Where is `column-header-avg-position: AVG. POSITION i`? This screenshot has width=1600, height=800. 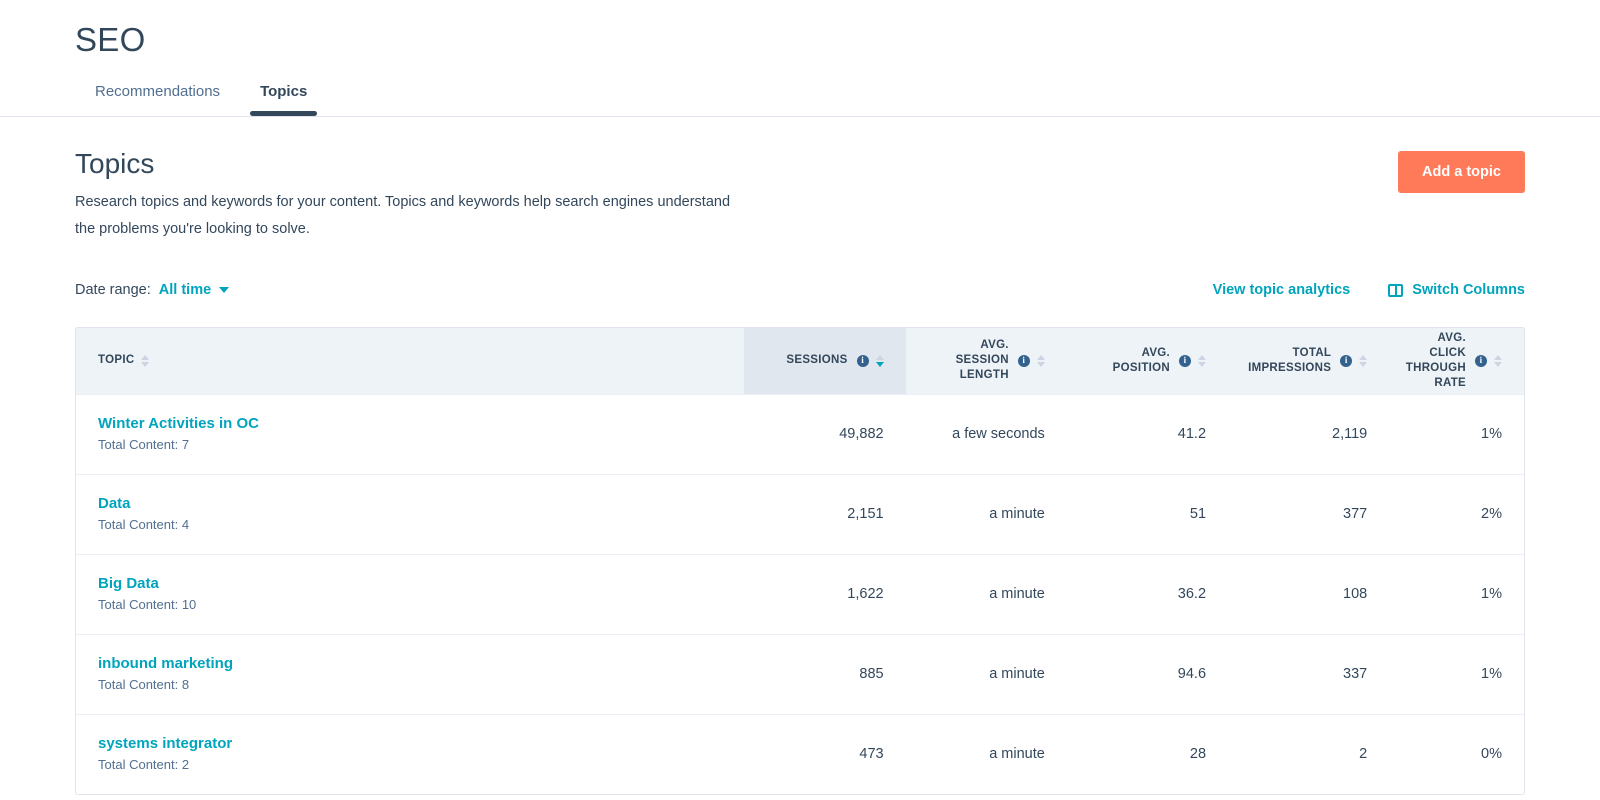
column-header-avg-position: AVG. POSITION i is located at coordinates (1147, 361).